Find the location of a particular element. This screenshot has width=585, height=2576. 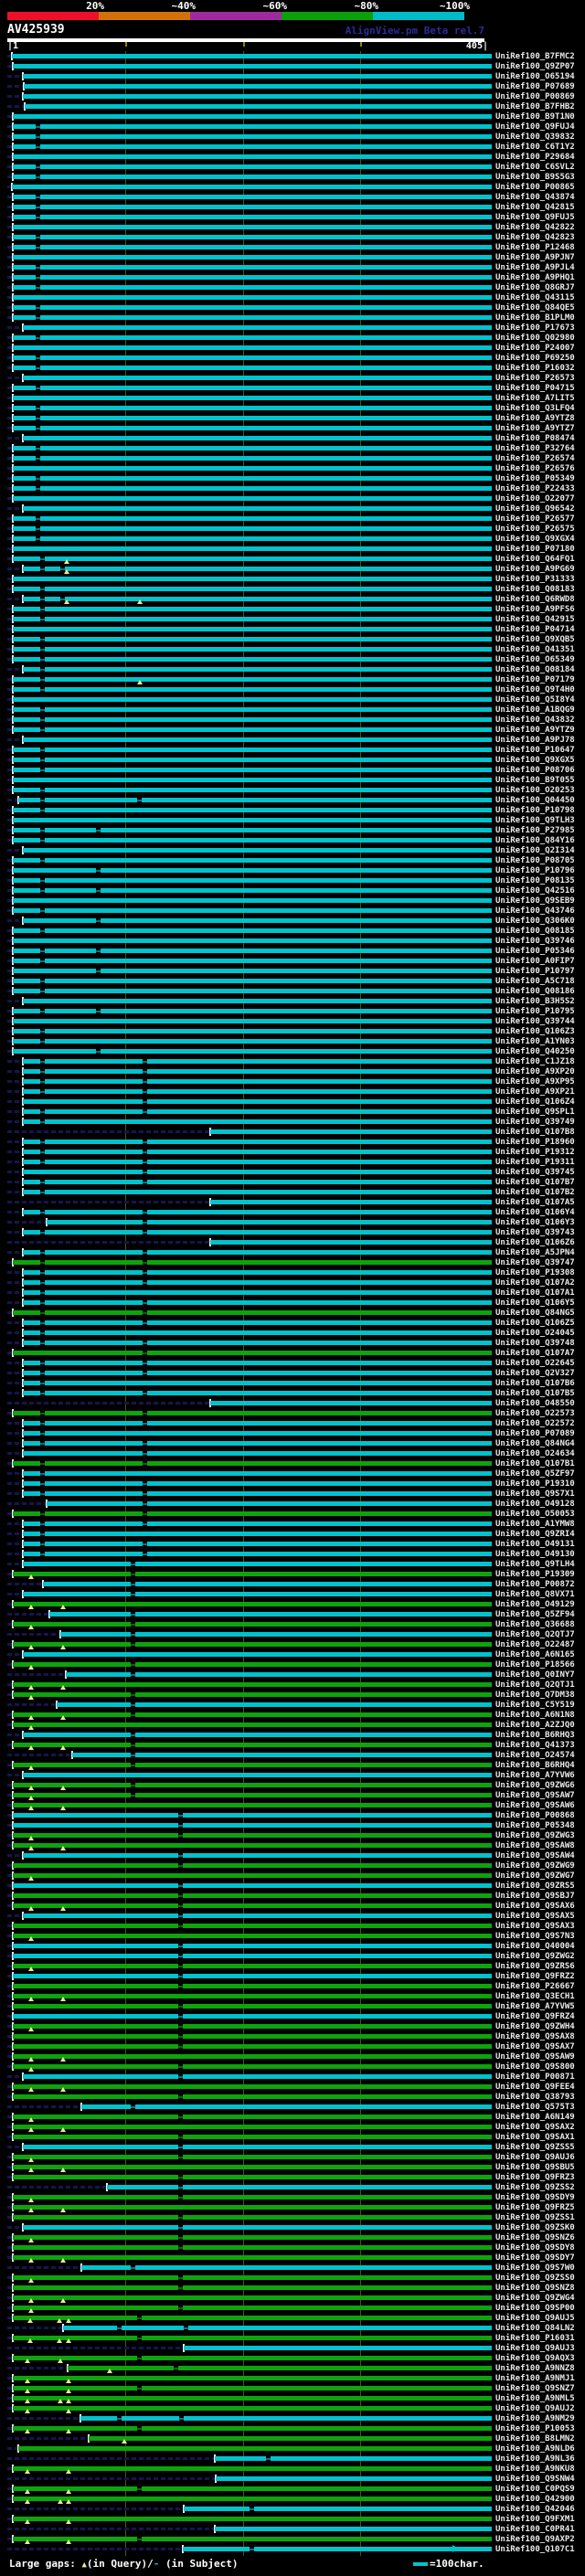

hit-label: UniRef100_Q9FRZ2 is located at coordinates (535, 1976).